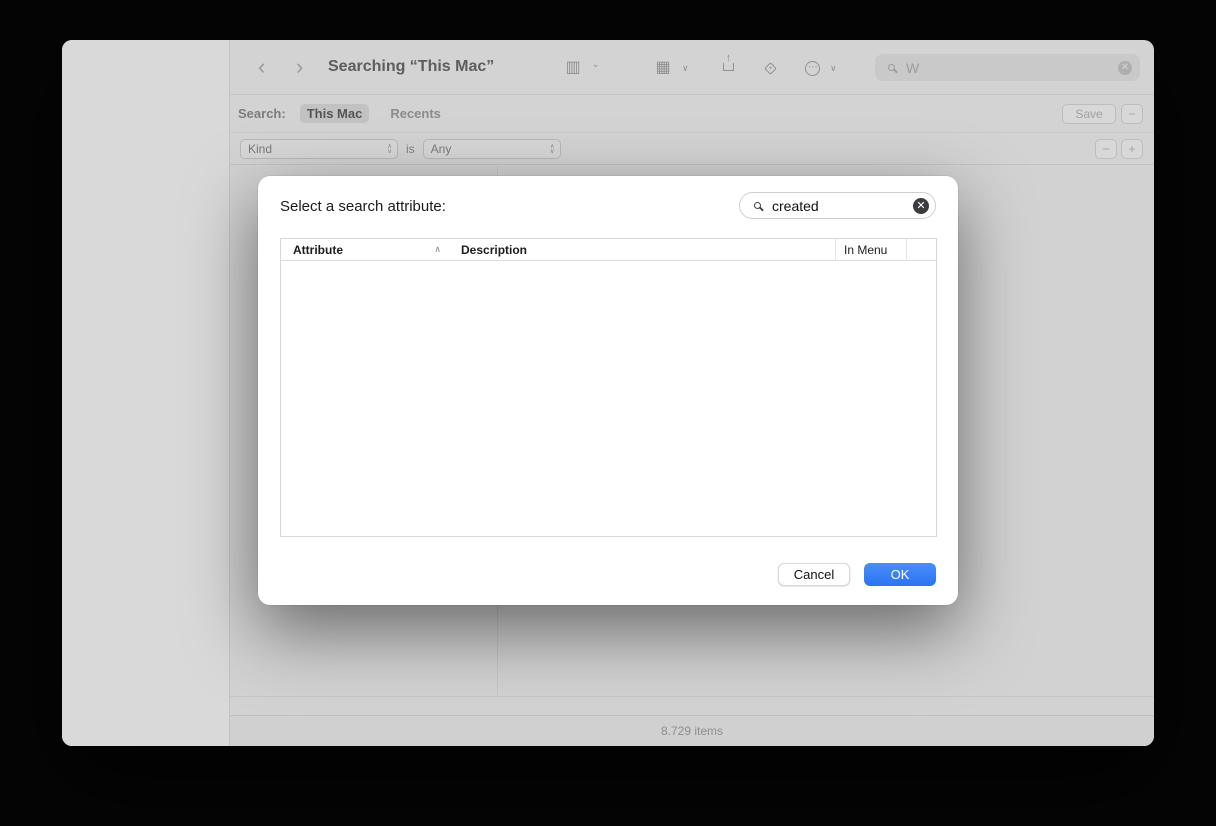 The height and width of the screenshot is (826, 1216). Describe the element at coordinates (728, 62) in the screenshot. I see `share-icon` at that location.